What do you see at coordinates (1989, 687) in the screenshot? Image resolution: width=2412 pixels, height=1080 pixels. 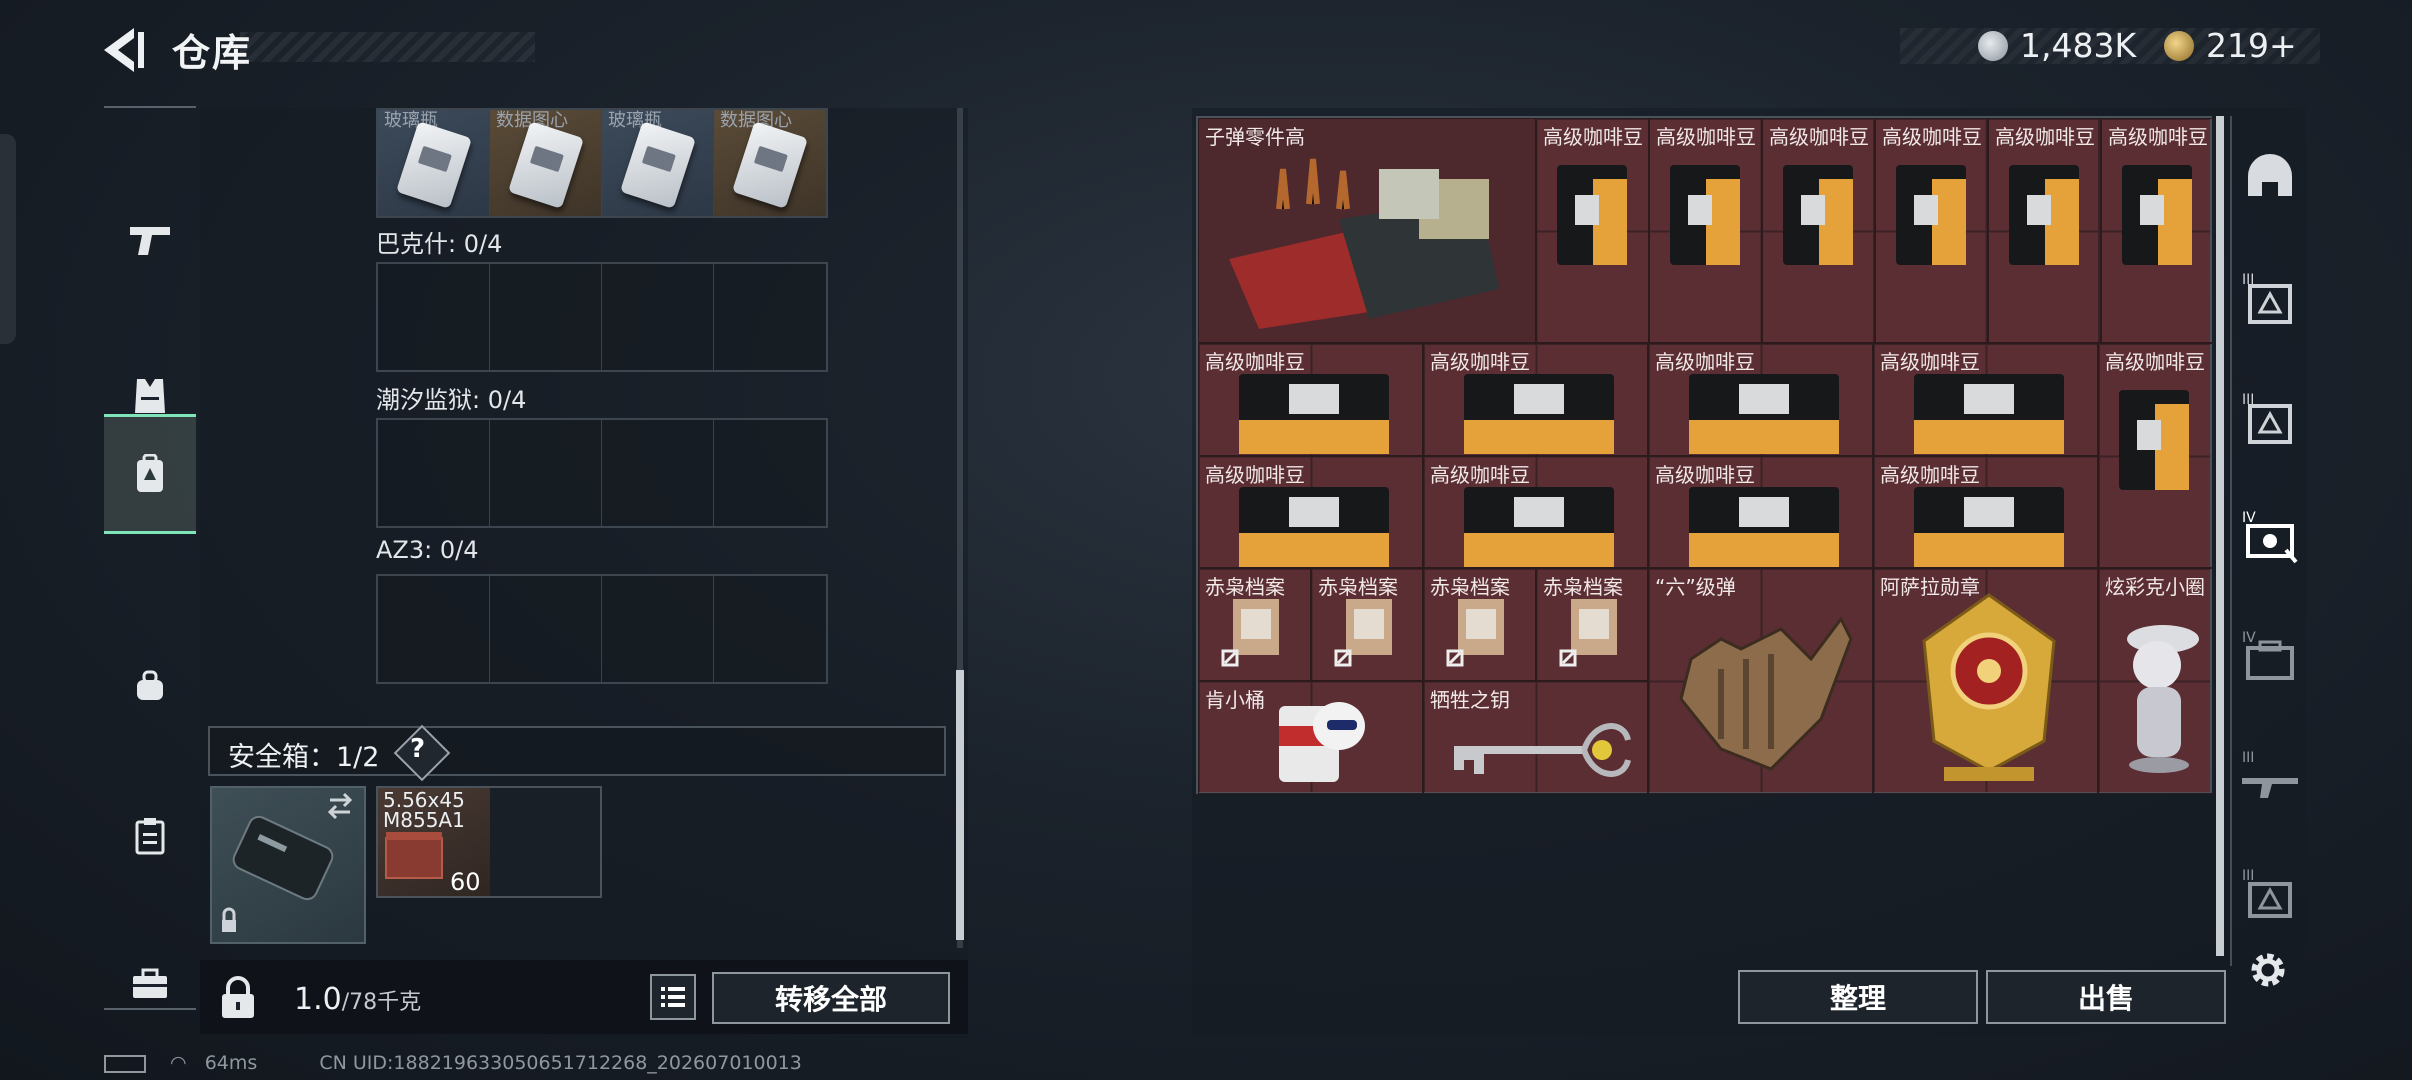 I see `medal-icon` at bounding box center [1989, 687].